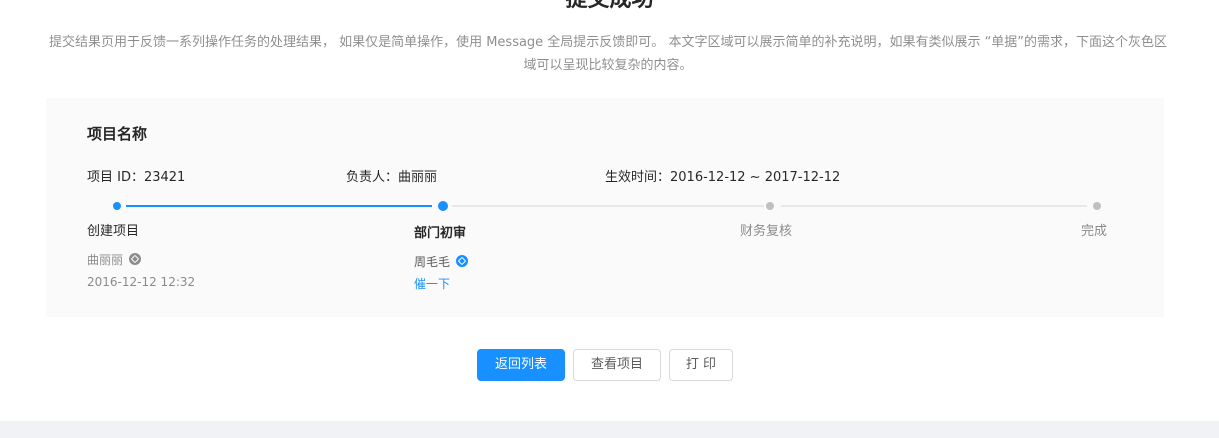 The height and width of the screenshot is (438, 1219). What do you see at coordinates (392, 177) in the screenshot?
I see `project-owner: 负责人：曲丽丽` at bounding box center [392, 177].